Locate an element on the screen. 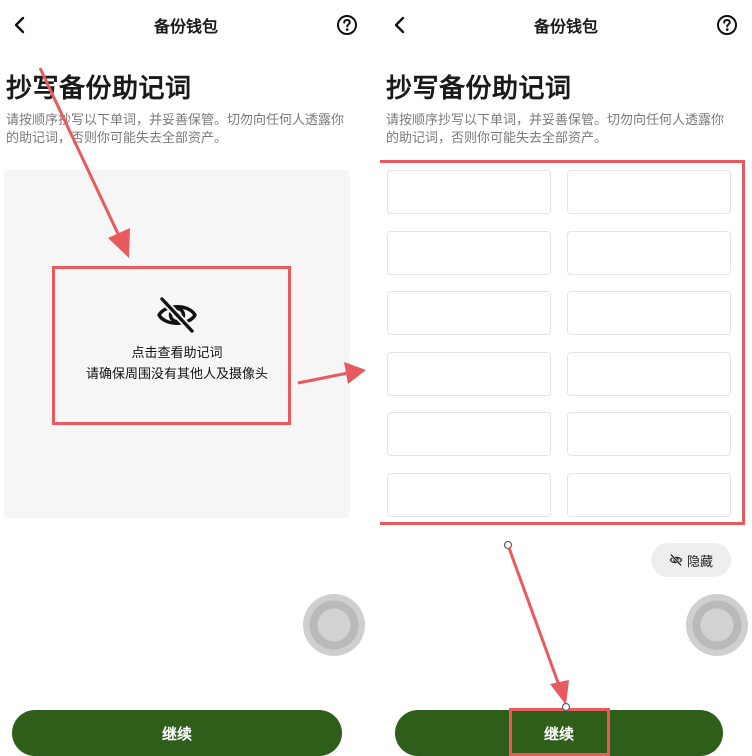  hide-label: 隐藏 is located at coordinates (699, 562).